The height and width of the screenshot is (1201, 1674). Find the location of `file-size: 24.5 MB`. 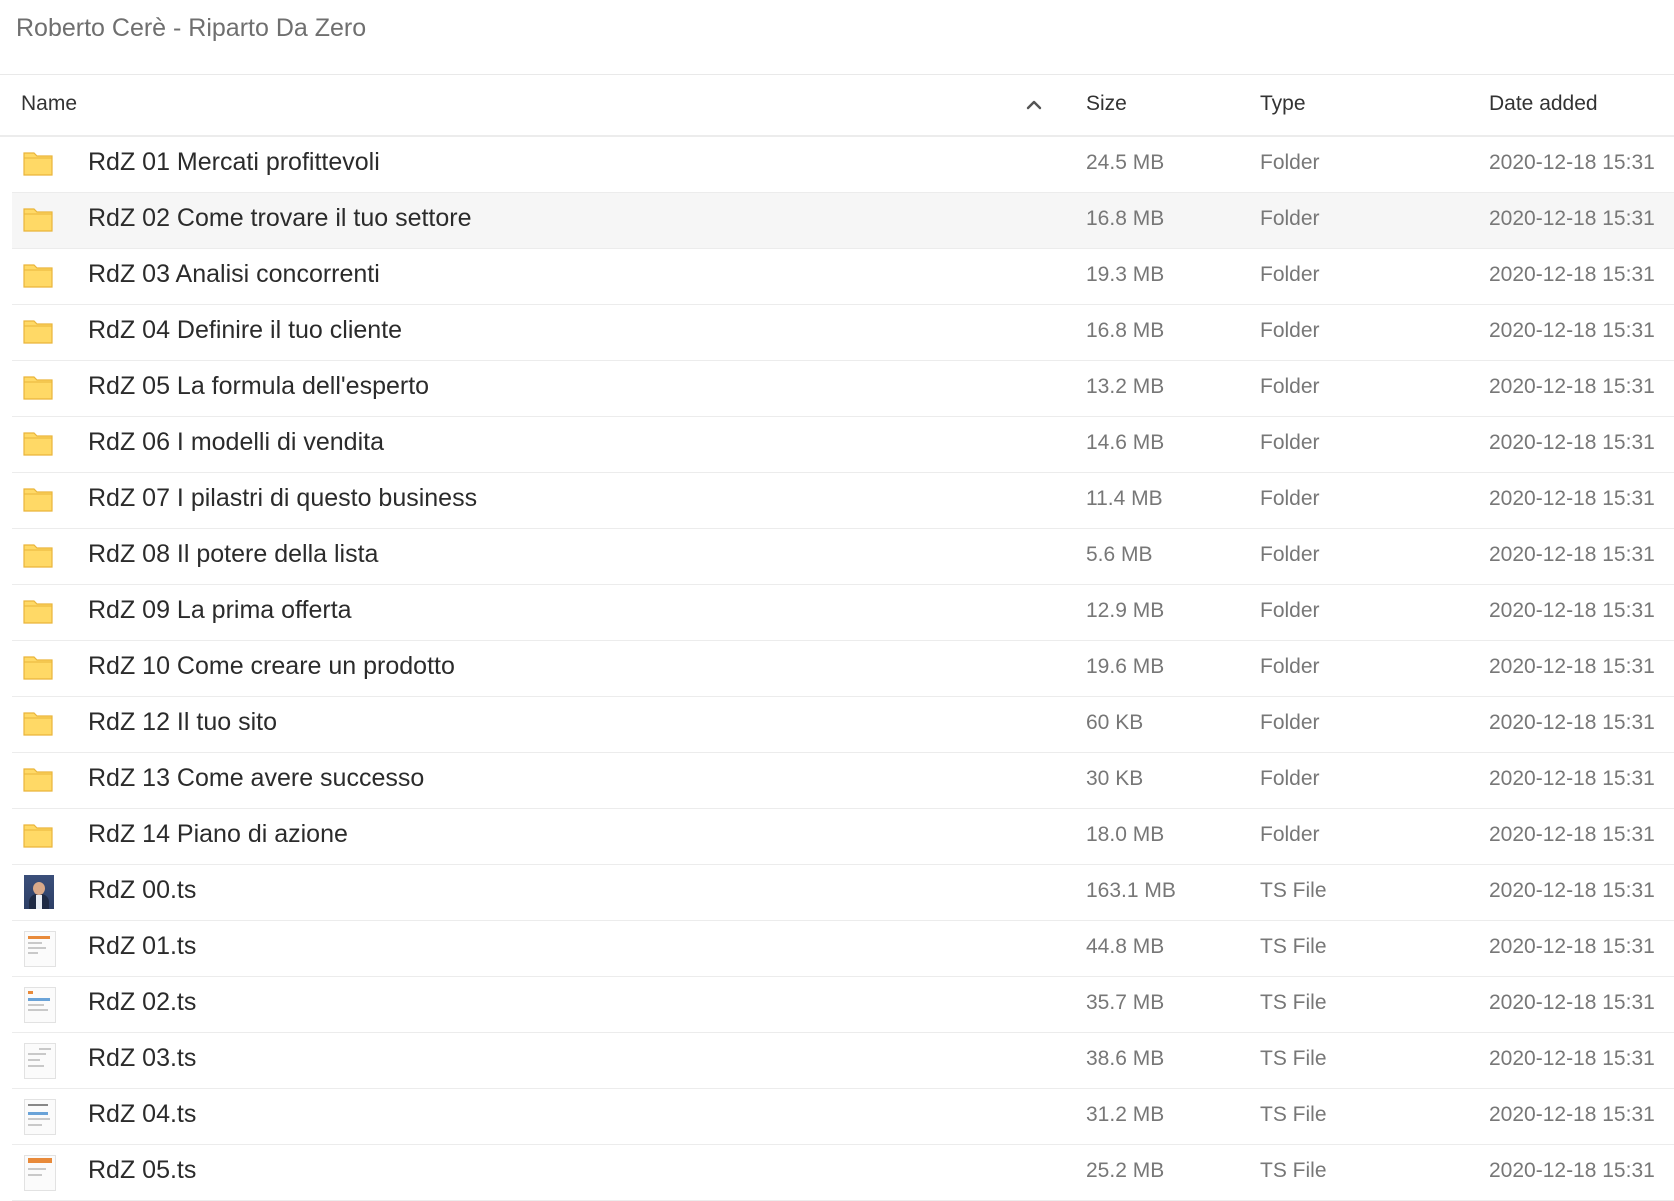

file-size: 24.5 MB is located at coordinates (1125, 162).